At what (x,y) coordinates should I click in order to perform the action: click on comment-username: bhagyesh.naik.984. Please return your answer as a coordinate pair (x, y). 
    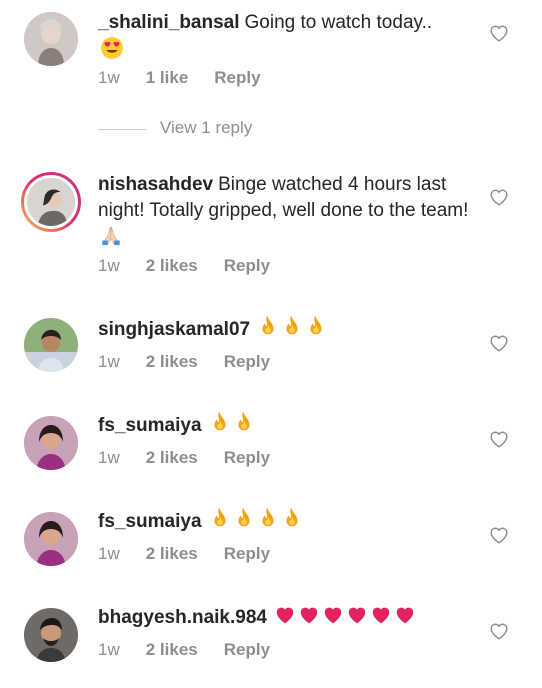
    Looking at the image, I should click on (182, 617).